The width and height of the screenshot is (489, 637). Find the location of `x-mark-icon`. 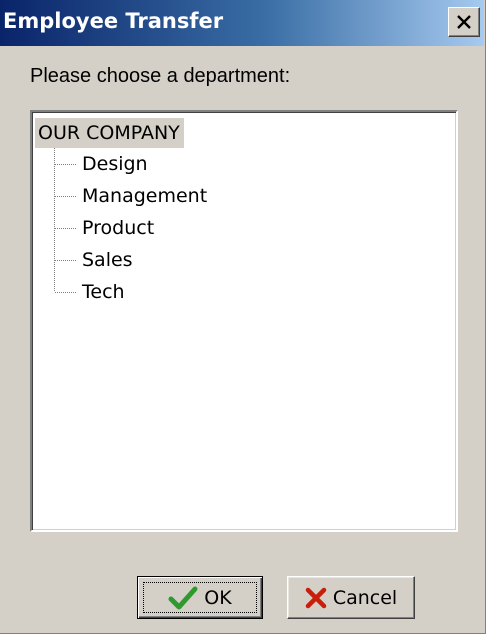

x-mark-icon is located at coordinates (316, 597).